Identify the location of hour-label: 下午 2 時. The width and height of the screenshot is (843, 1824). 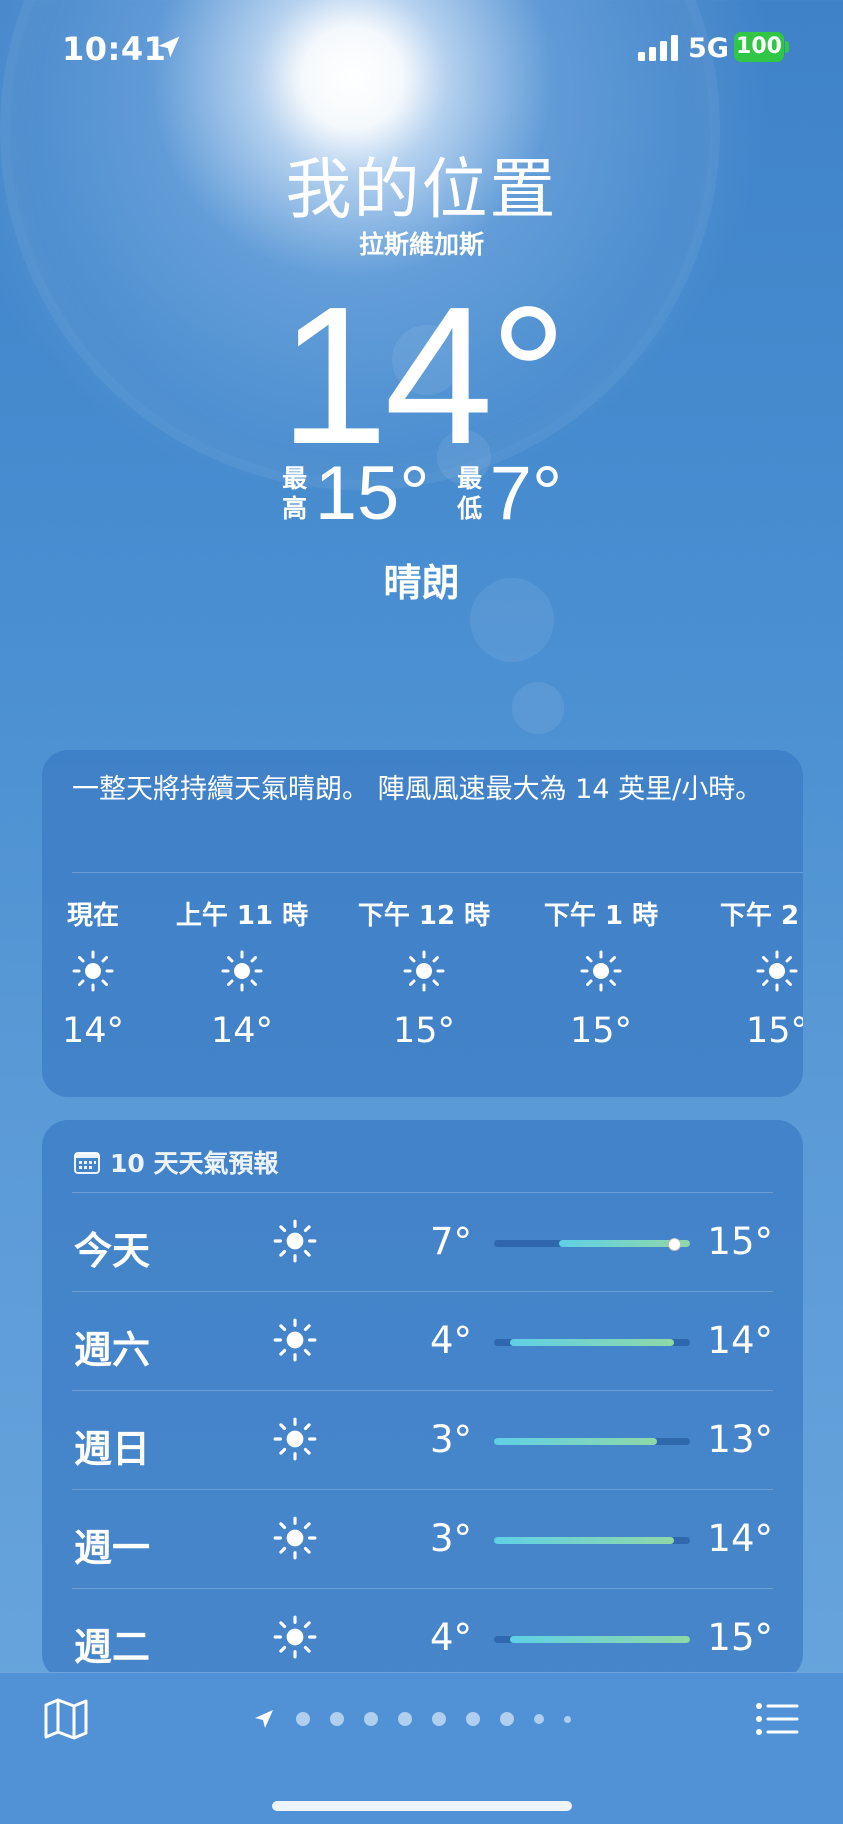
(761, 916).